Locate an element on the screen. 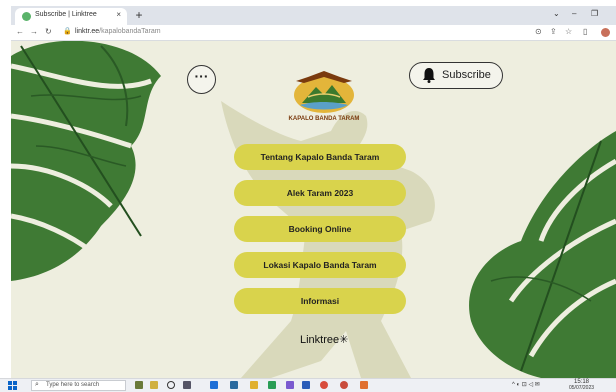 This screenshot has width=616, height=392. reload-icon: ↻ is located at coordinates (48, 31).